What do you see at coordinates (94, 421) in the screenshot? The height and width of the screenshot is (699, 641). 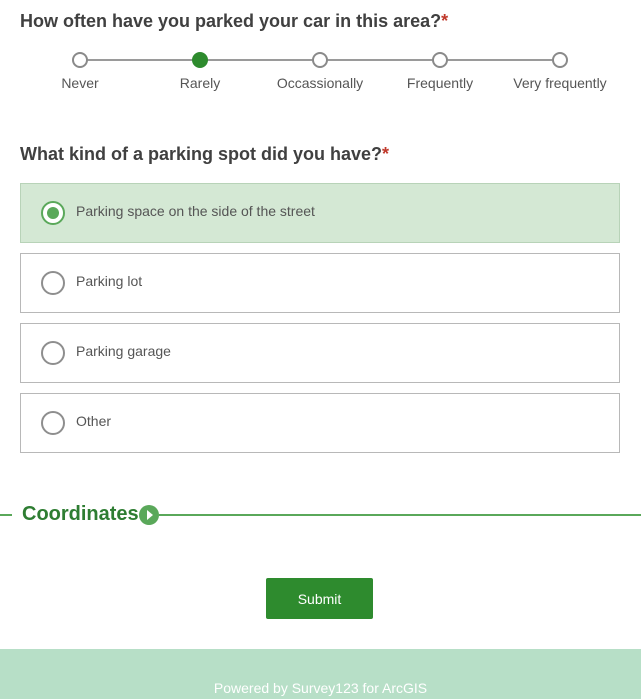 I see `choice-label: Other` at bounding box center [94, 421].